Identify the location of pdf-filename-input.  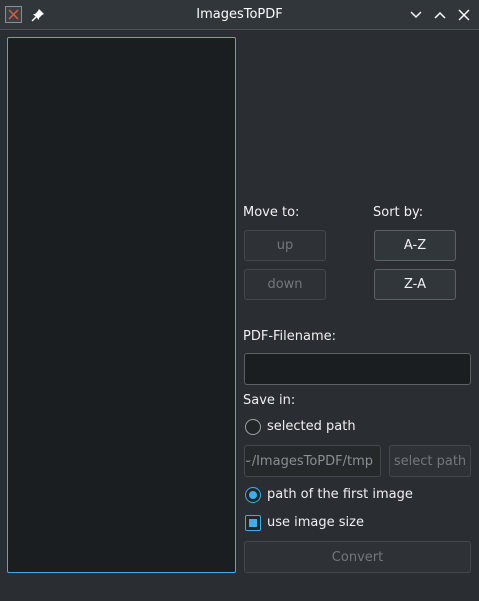
(357, 369).